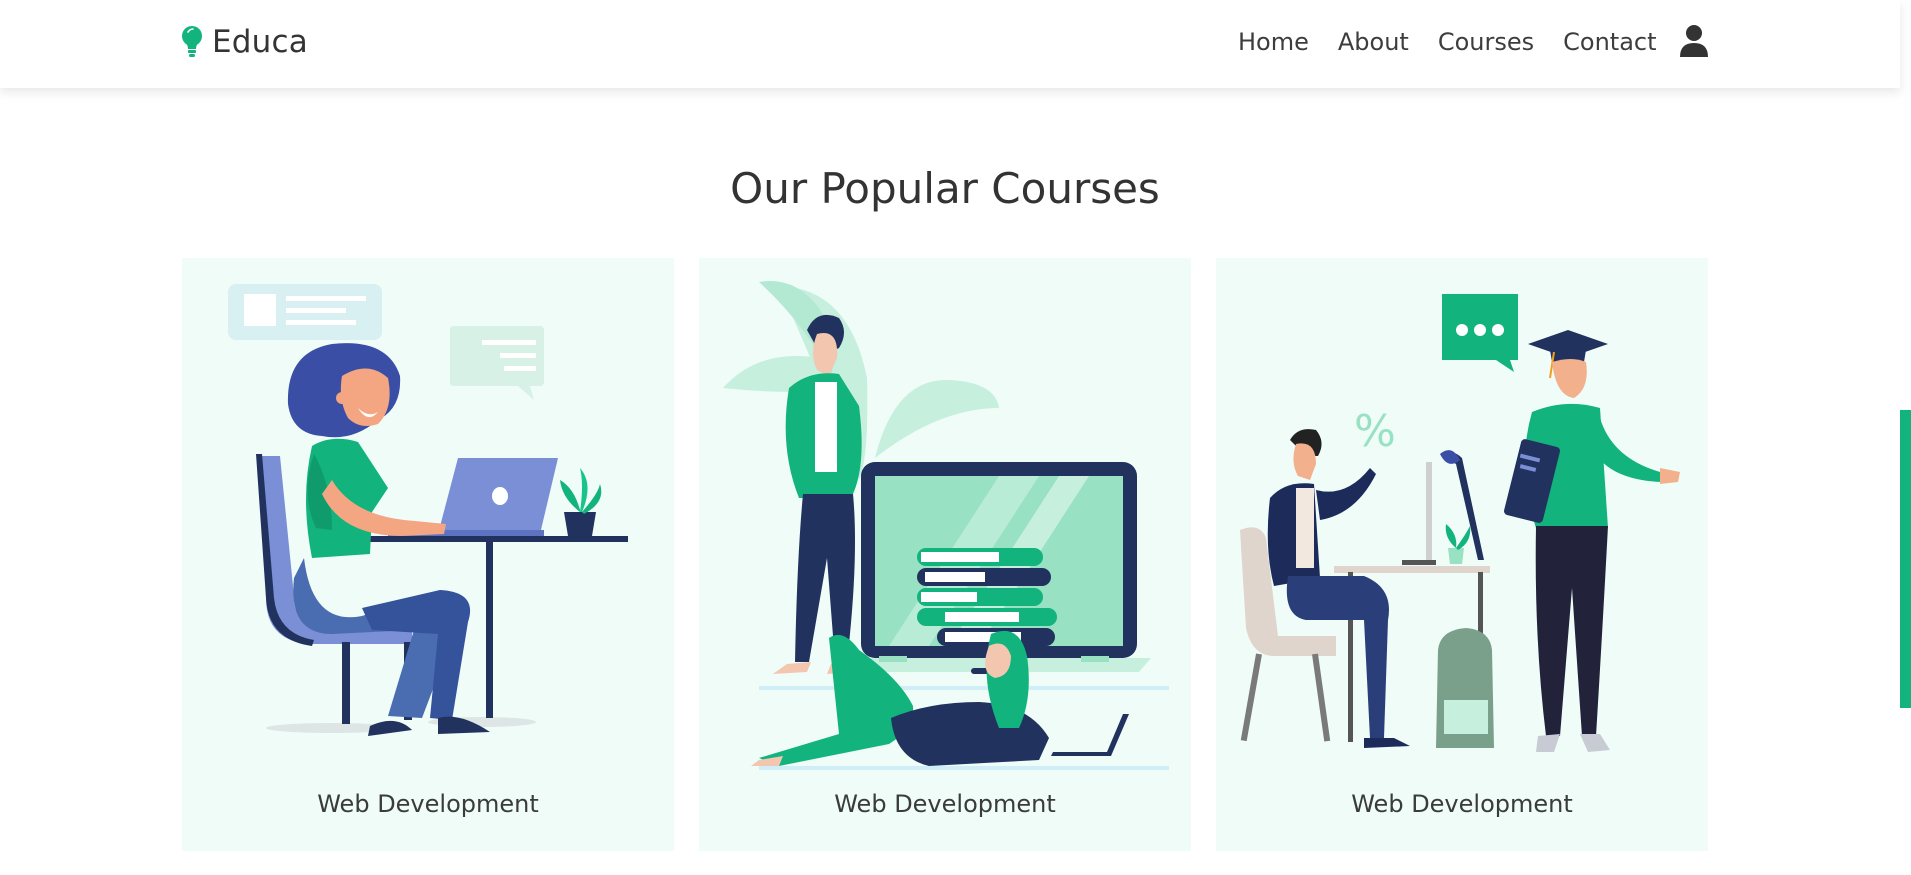 Image resolution: width=1911 pixels, height=875 pixels. Describe the element at coordinates (1273, 42) in the screenshot. I see `nav-link-home: Home` at that location.